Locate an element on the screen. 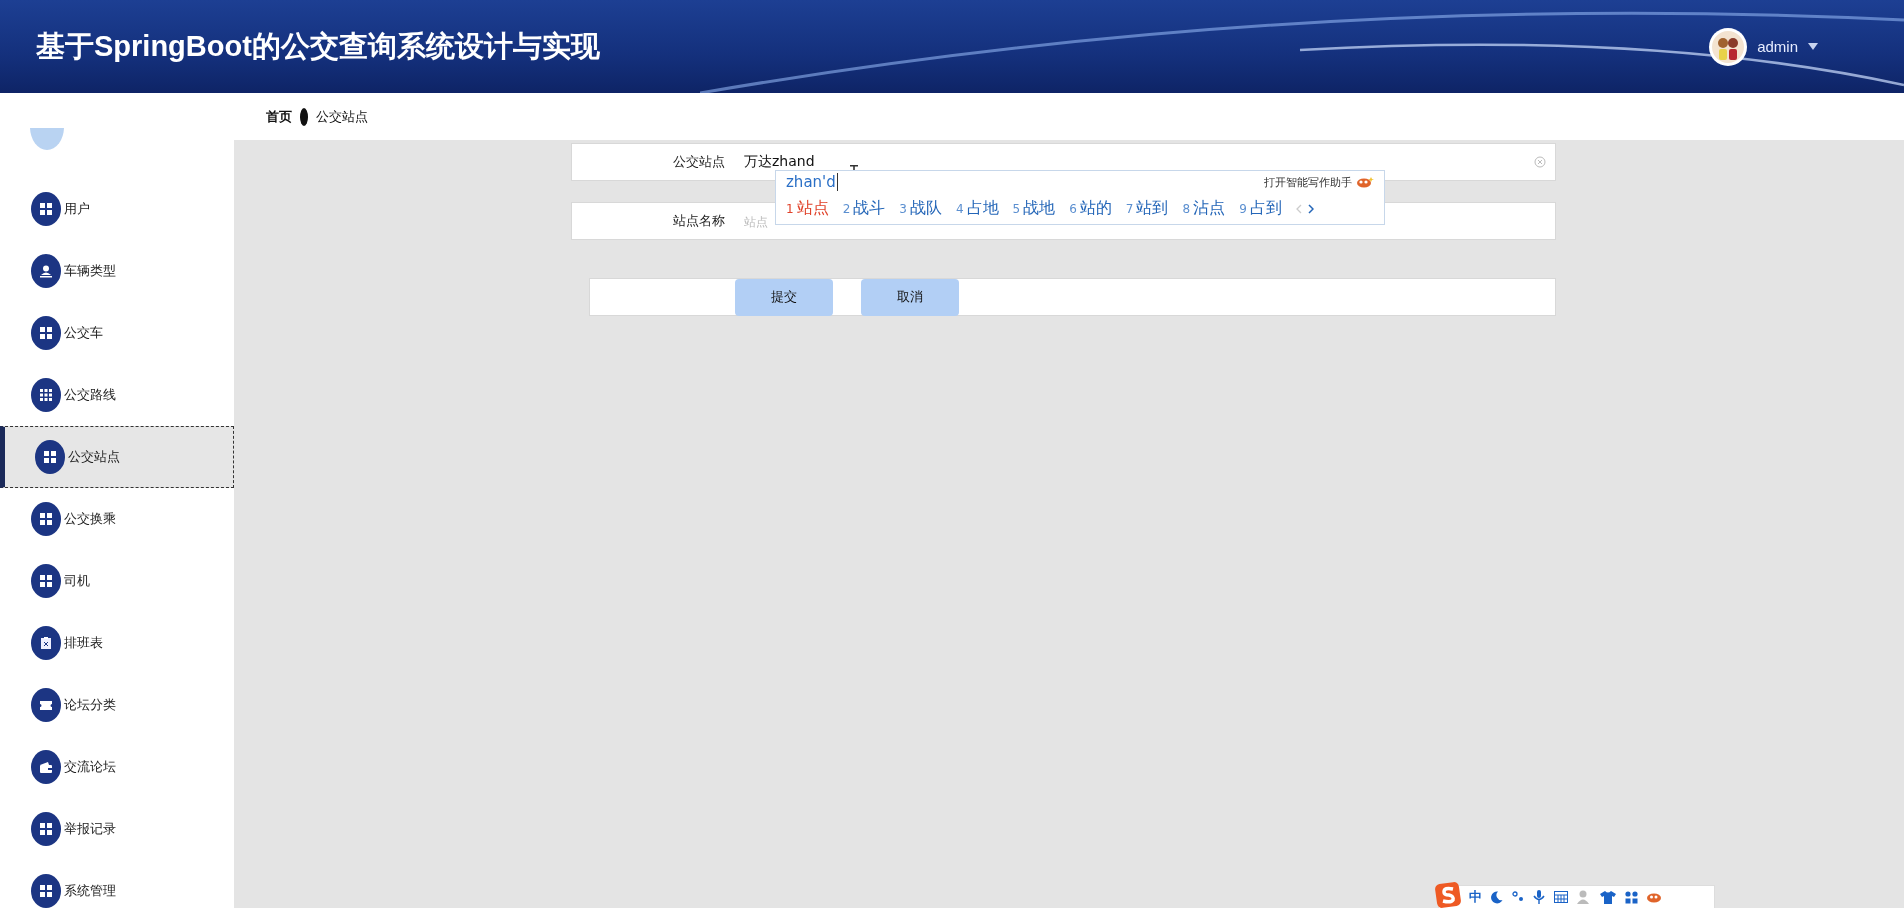 This screenshot has height=908, width=1904. field-label: 站点名称 is located at coordinates (648, 221).